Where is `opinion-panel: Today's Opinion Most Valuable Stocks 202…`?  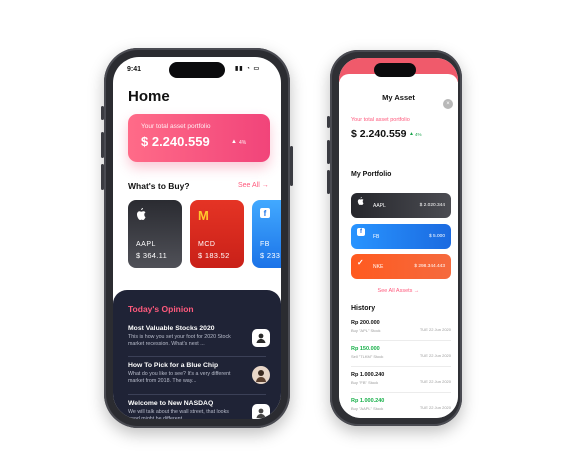
opinion-panel: Today's Opinion Most Valuable Stocks 202… is located at coordinates (197, 354).